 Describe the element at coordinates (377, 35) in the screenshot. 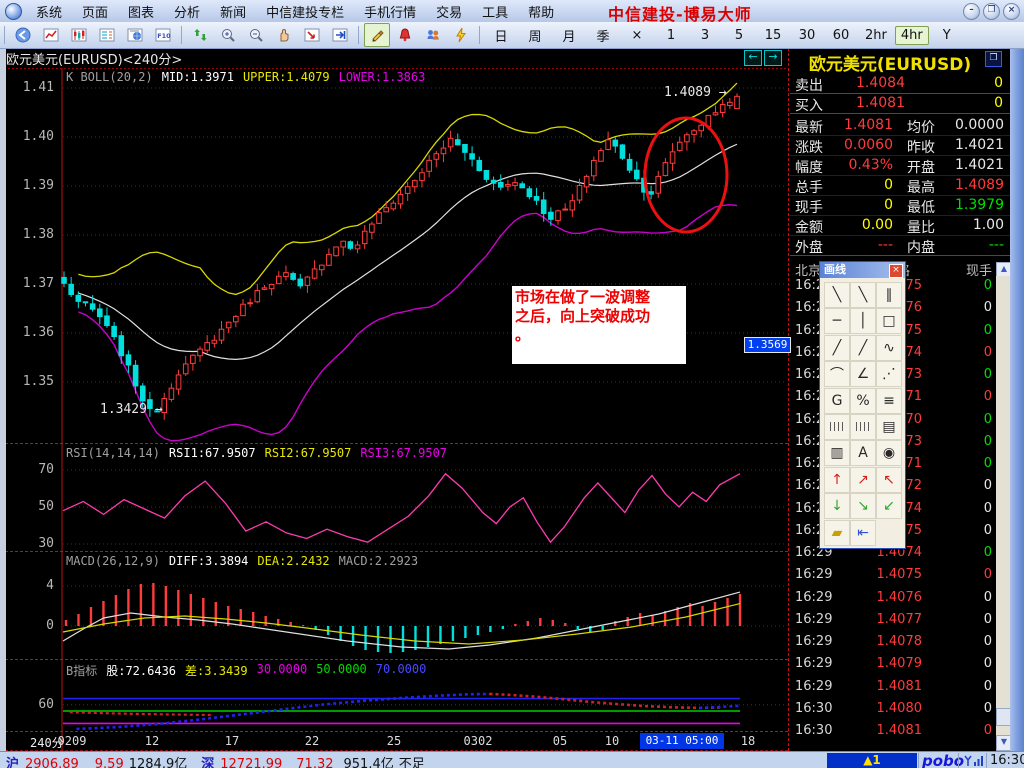

I see `toolbar-draw-line-button` at that location.